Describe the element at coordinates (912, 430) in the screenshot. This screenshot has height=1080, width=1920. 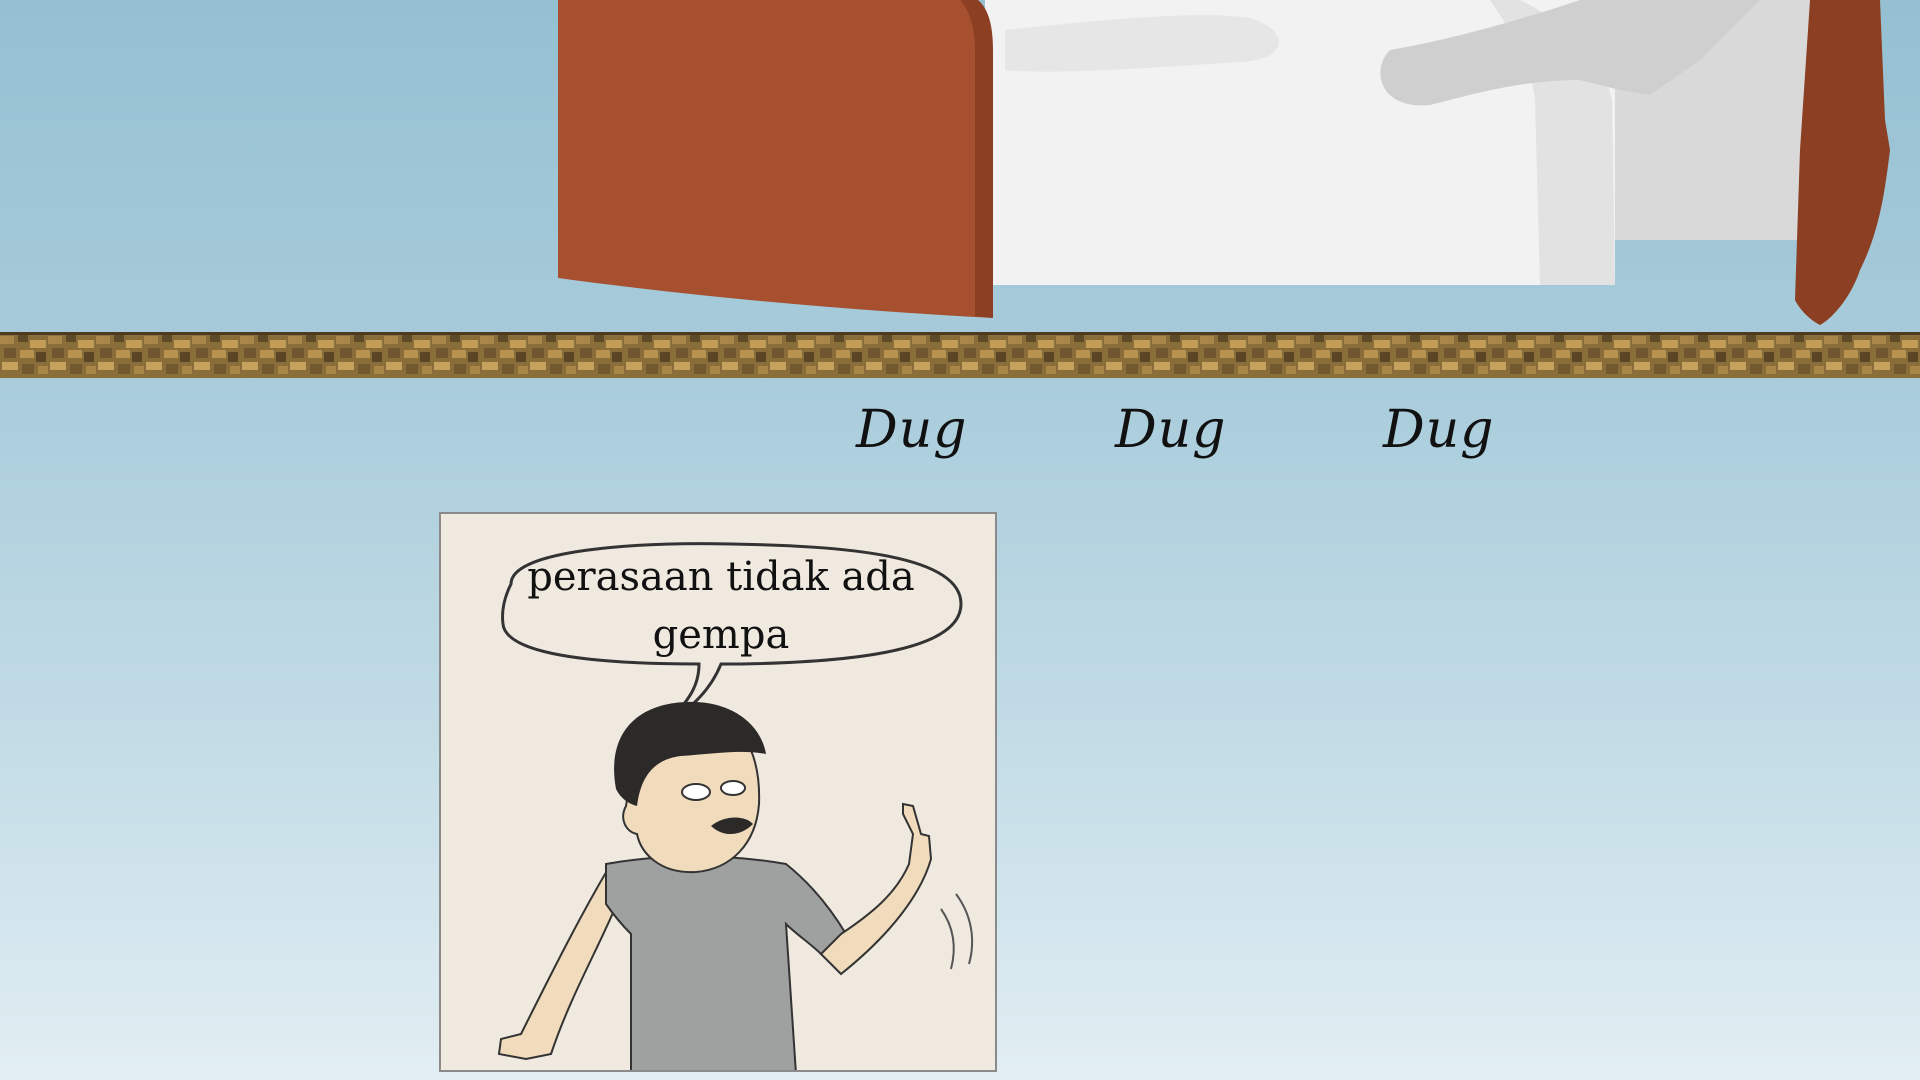
I see `sfx-dug-1: Dug` at that location.